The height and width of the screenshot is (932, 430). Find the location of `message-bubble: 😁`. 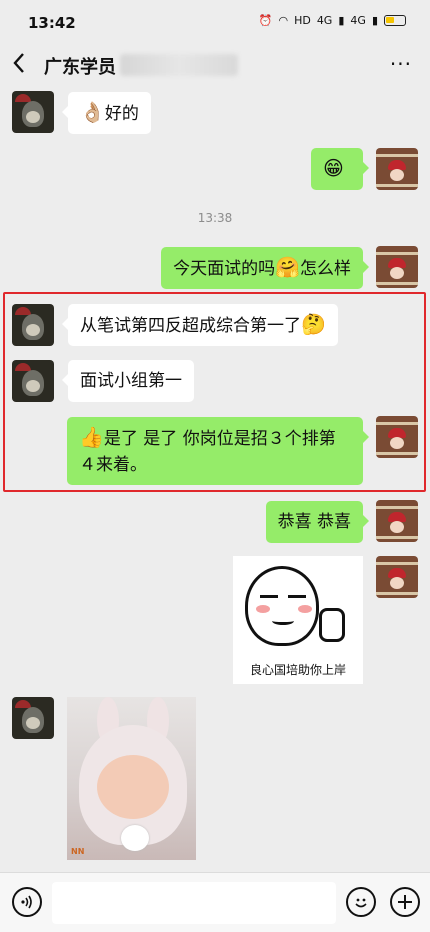

message-bubble: 😁 is located at coordinates (340, 169).